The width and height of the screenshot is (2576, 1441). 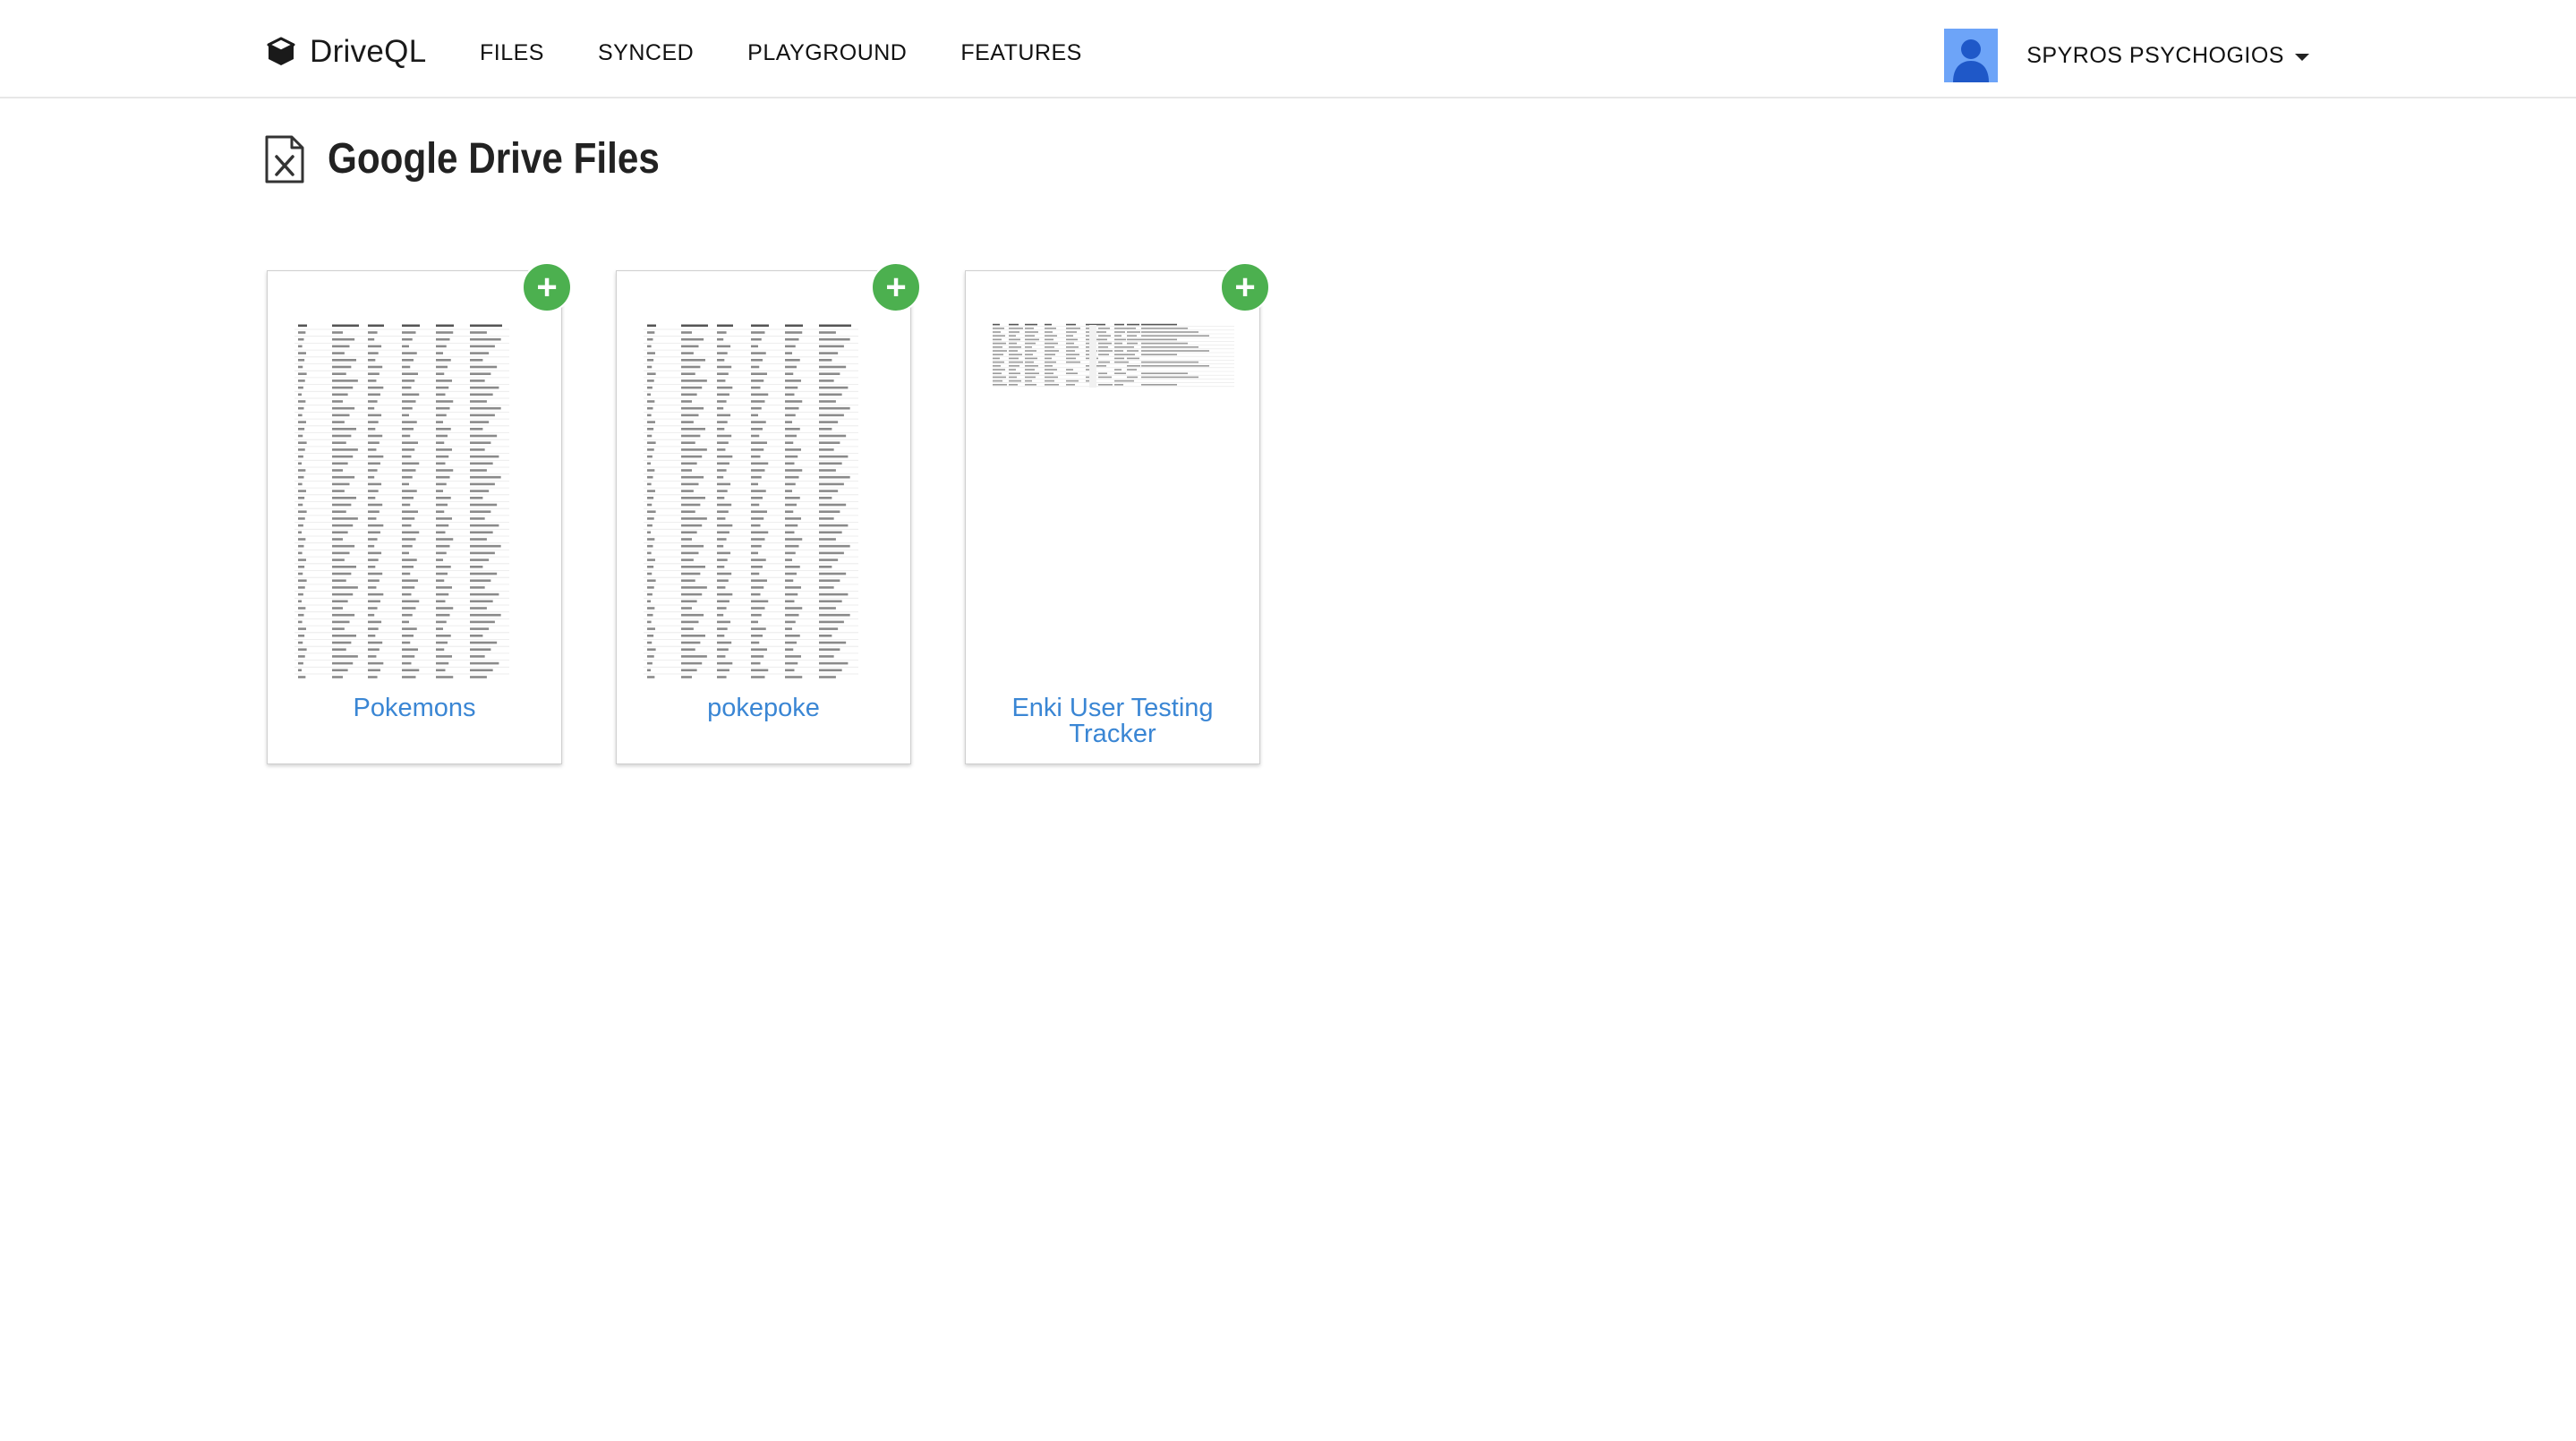 I want to click on nav-playground: PLAYGROUND, so click(x=827, y=52).